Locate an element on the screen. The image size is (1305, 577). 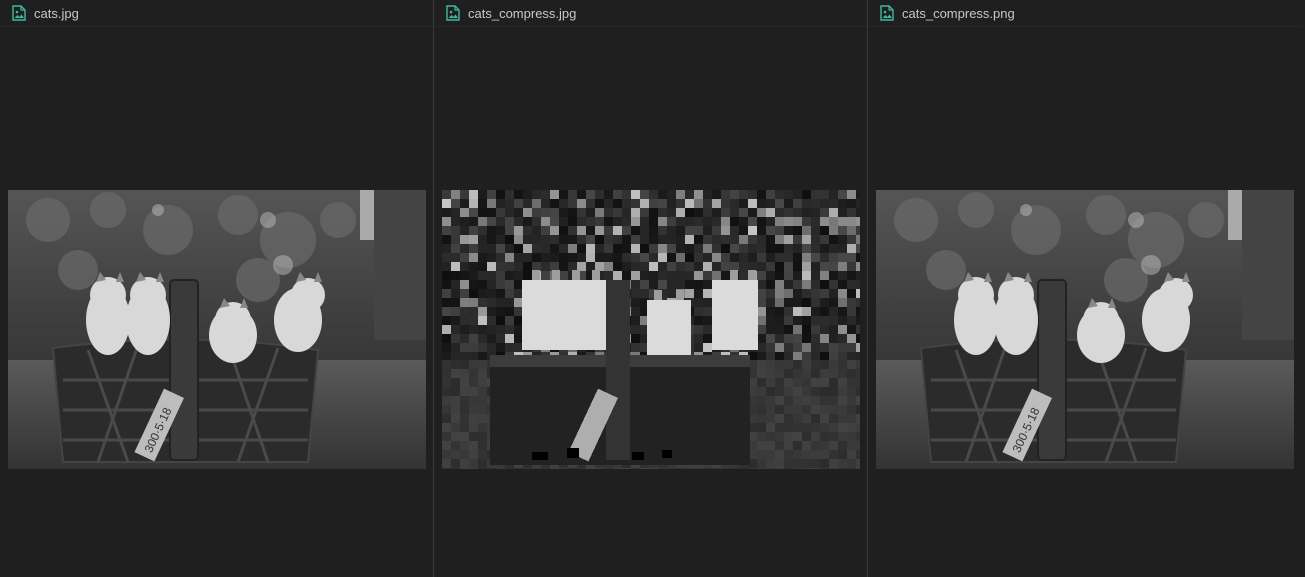
file-tab-cats-compress-jpg: cats_compress.jpg is located at coordinates (650, 13).